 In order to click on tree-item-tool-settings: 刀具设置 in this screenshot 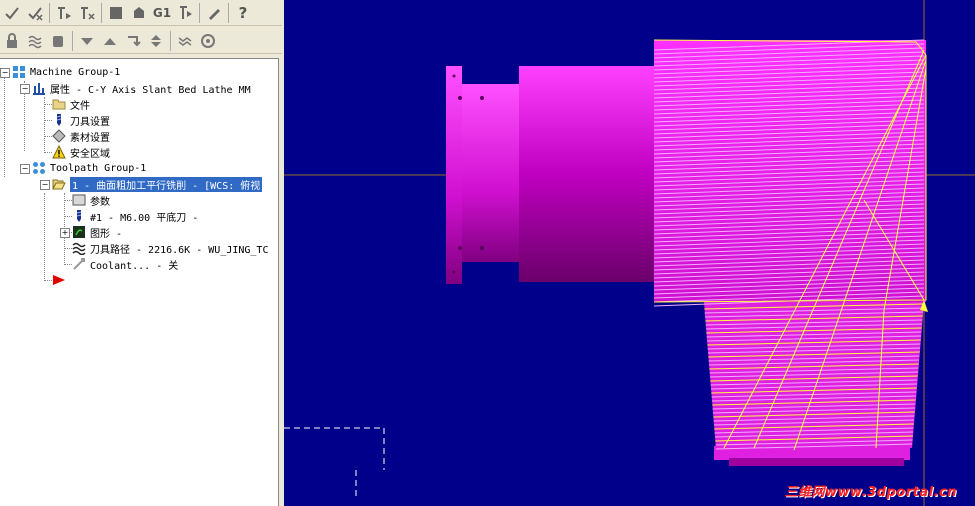, I will do `click(81, 120)`.